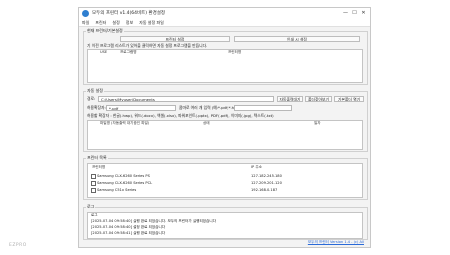 The width and height of the screenshot is (450, 255). Describe the element at coordinates (336, 242) in the screenshot. I see `version-link: 모두의 프린터 Version 1.4 - (c) All` at that location.